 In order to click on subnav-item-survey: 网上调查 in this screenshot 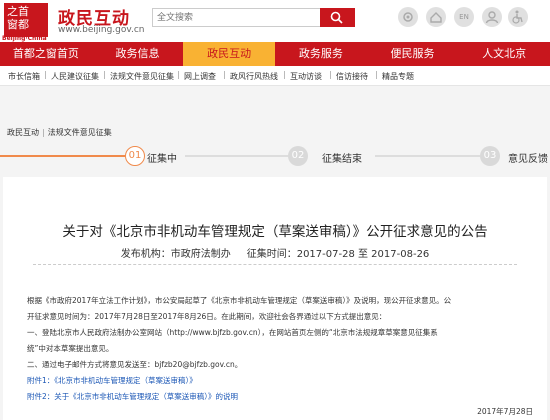, I will do `click(200, 76)`.